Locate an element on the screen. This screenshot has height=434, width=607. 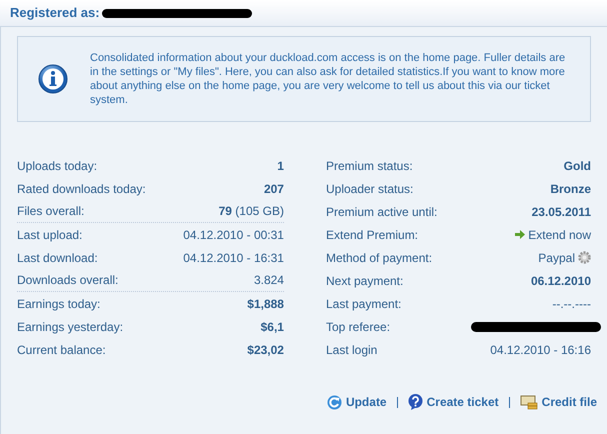
stat-label: Last download: is located at coordinates (57, 258).